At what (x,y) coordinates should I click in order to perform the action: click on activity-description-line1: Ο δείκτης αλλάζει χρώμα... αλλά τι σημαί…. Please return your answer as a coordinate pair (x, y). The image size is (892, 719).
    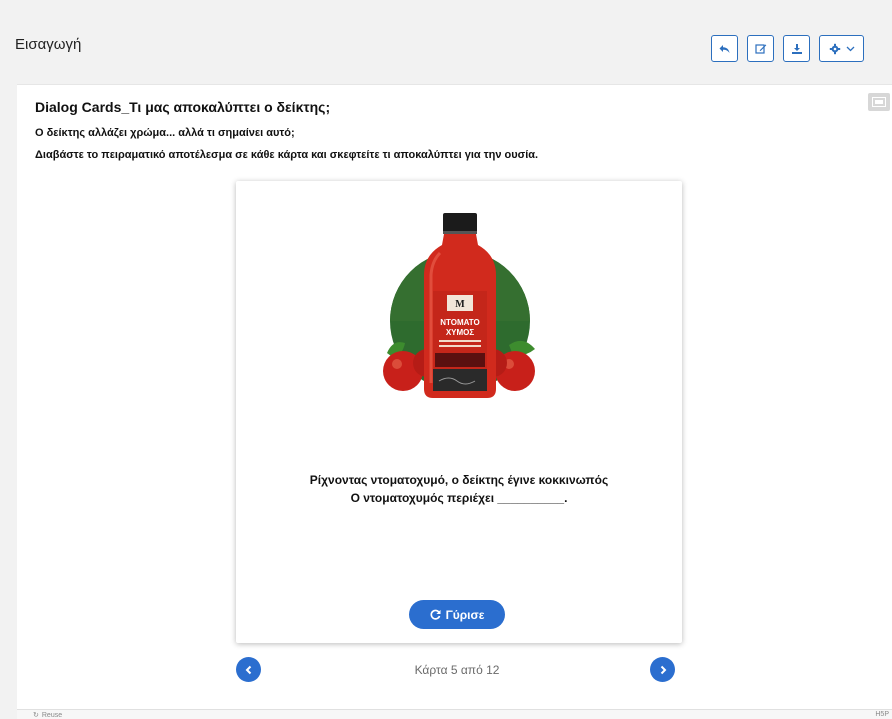
    Looking at the image, I should click on (165, 133).